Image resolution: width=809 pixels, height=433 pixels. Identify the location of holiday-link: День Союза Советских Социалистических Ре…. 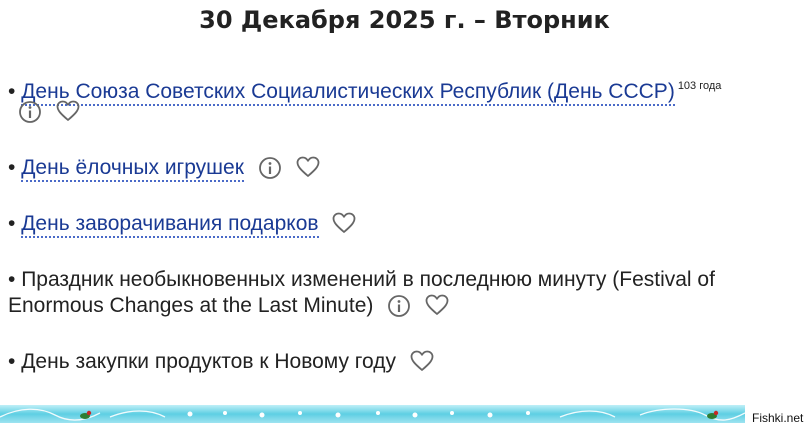
(348, 93).